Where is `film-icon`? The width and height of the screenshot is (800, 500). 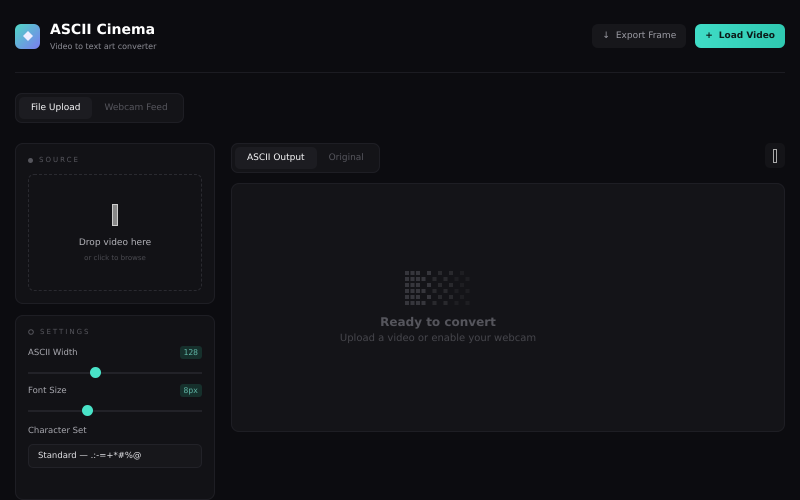 film-icon is located at coordinates (115, 215).